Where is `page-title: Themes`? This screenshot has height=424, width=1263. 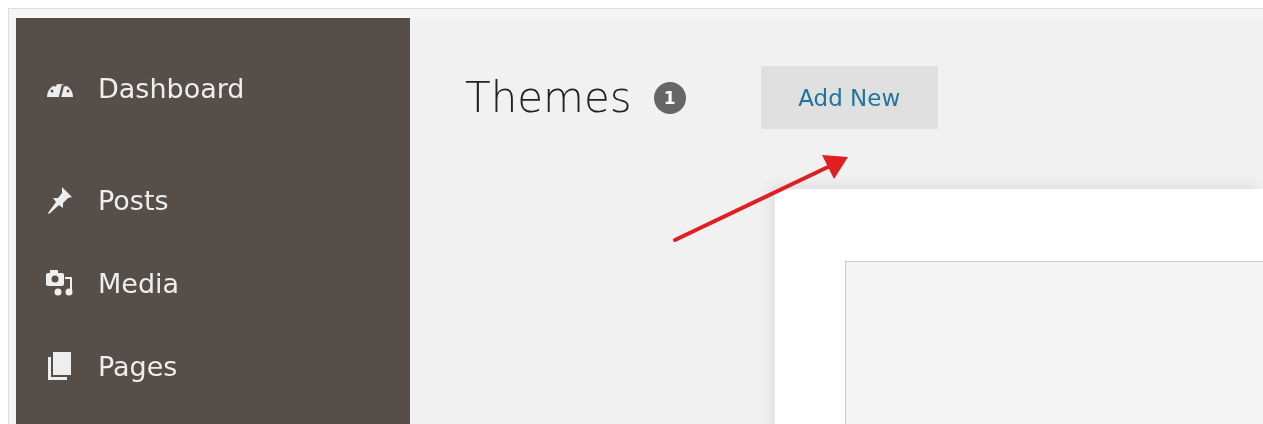
page-title: Themes is located at coordinates (548, 97).